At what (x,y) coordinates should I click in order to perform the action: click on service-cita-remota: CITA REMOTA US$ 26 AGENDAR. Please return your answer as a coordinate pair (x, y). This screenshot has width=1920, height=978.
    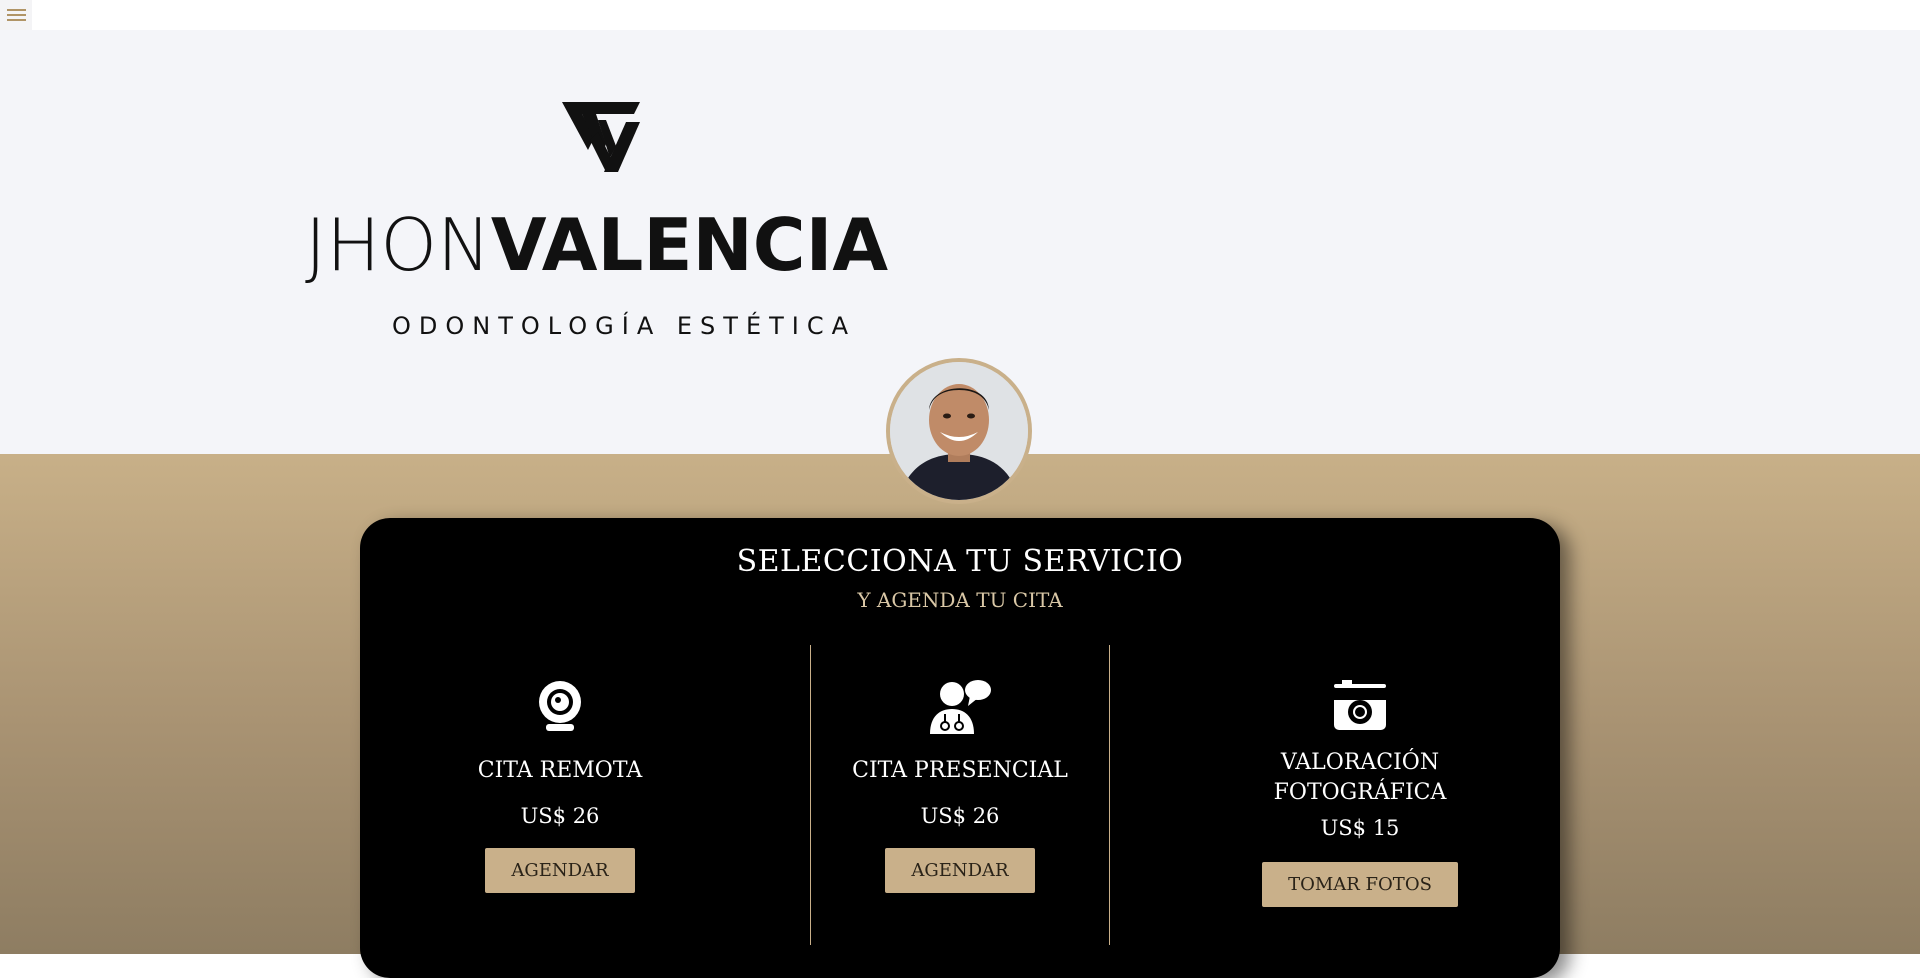
    Looking at the image, I should click on (560, 785).